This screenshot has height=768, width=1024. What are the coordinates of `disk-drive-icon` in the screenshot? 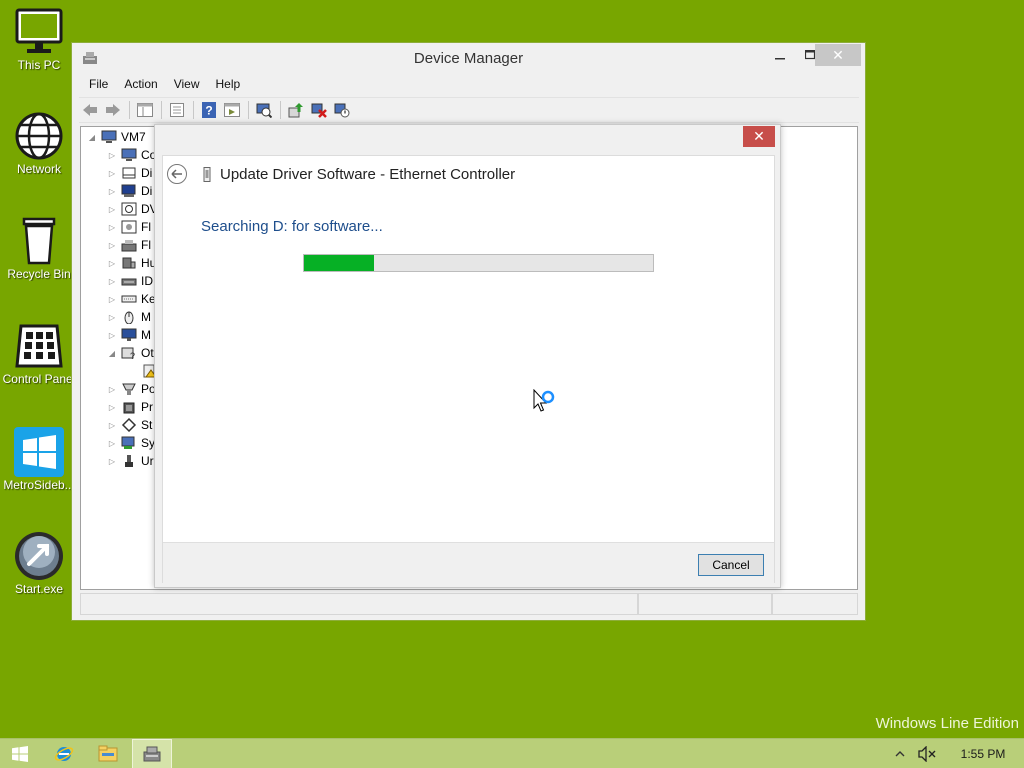 It's located at (129, 173).